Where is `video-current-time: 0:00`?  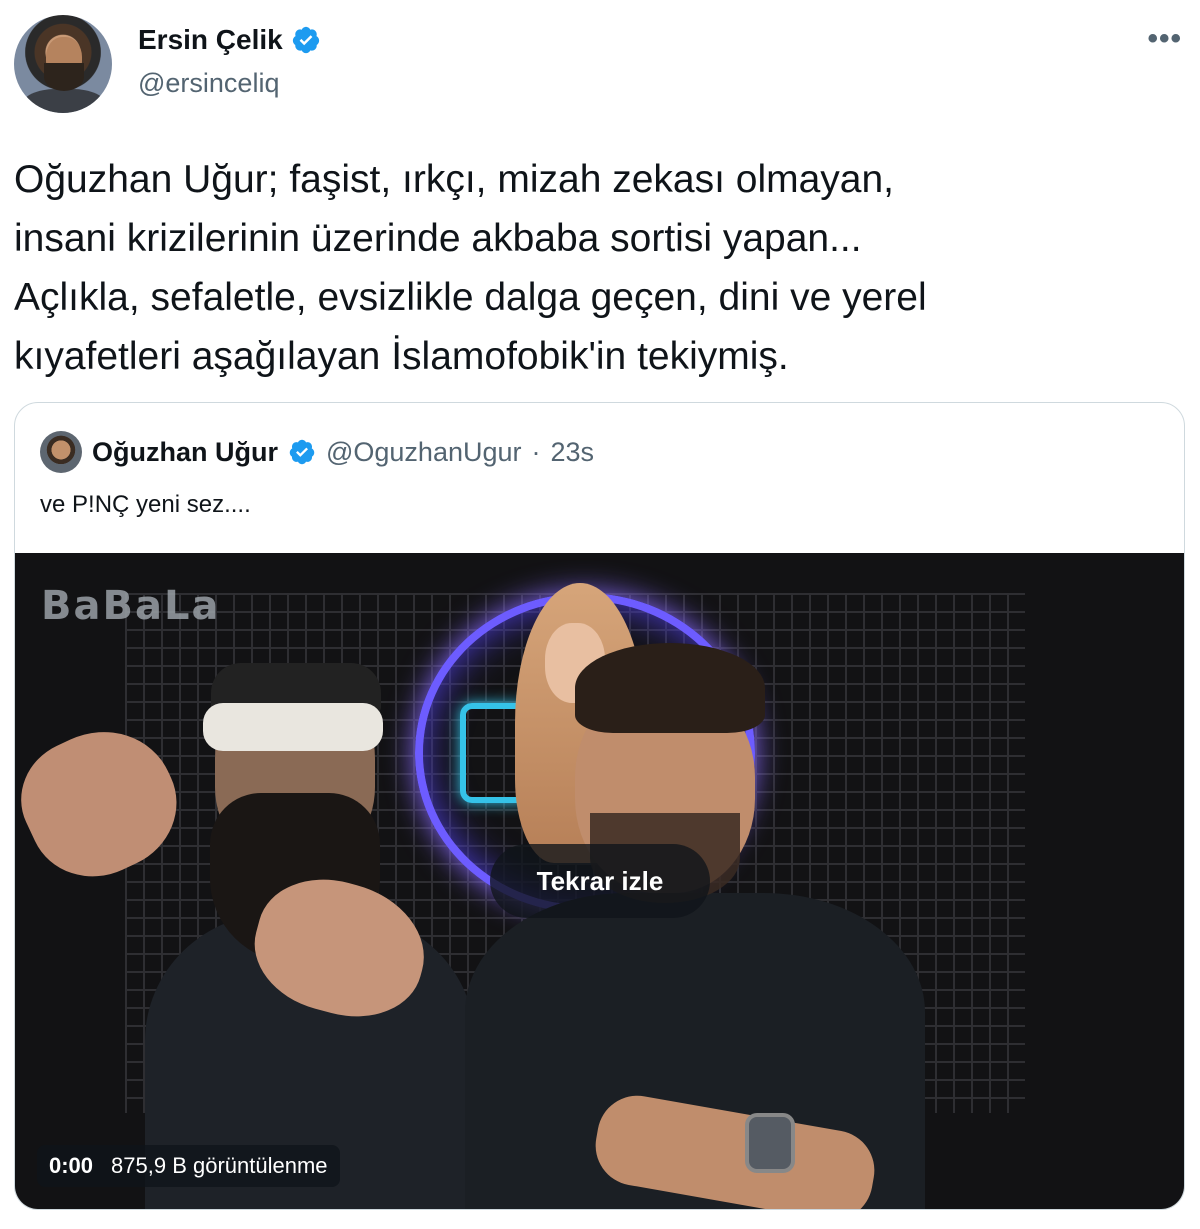
video-current-time: 0:00 is located at coordinates (71, 1165).